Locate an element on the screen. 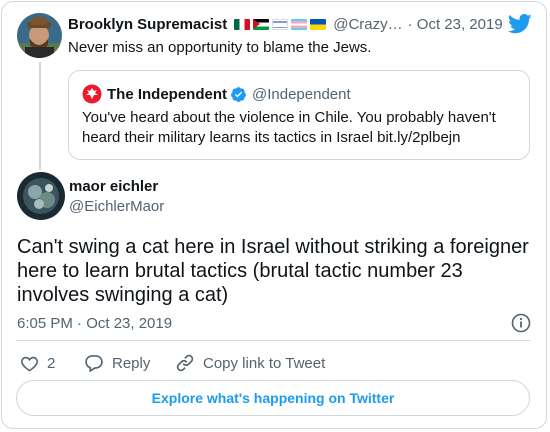 The width and height of the screenshot is (550, 432). quoted-handle: @Independent is located at coordinates (301, 94).